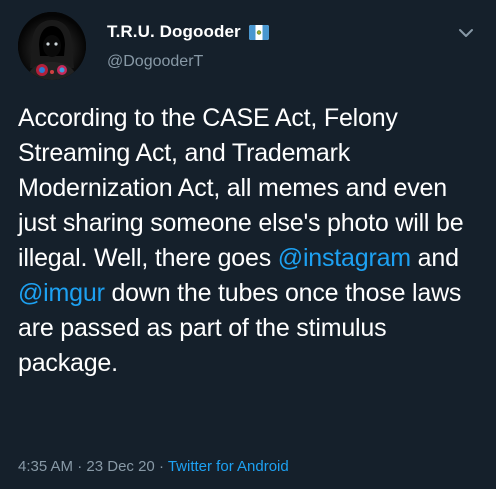 Image resolution: width=496 pixels, height=489 pixels. Describe the element at coordinates (120, 466) in the screenshot. I see `tweet-date: 23 Dec 20` at that location.